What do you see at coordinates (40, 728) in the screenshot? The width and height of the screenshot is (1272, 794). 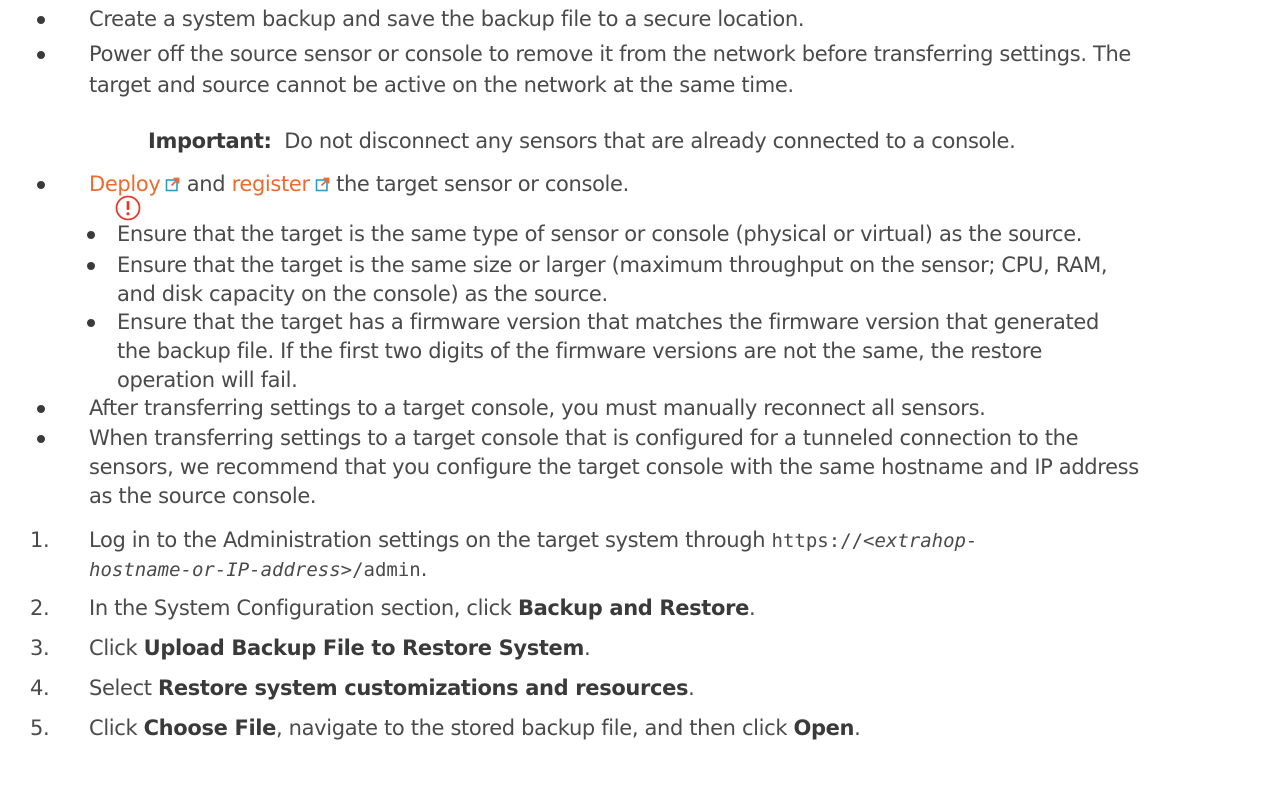 I see `step-number: 5.` at bounding box center [40, 728].